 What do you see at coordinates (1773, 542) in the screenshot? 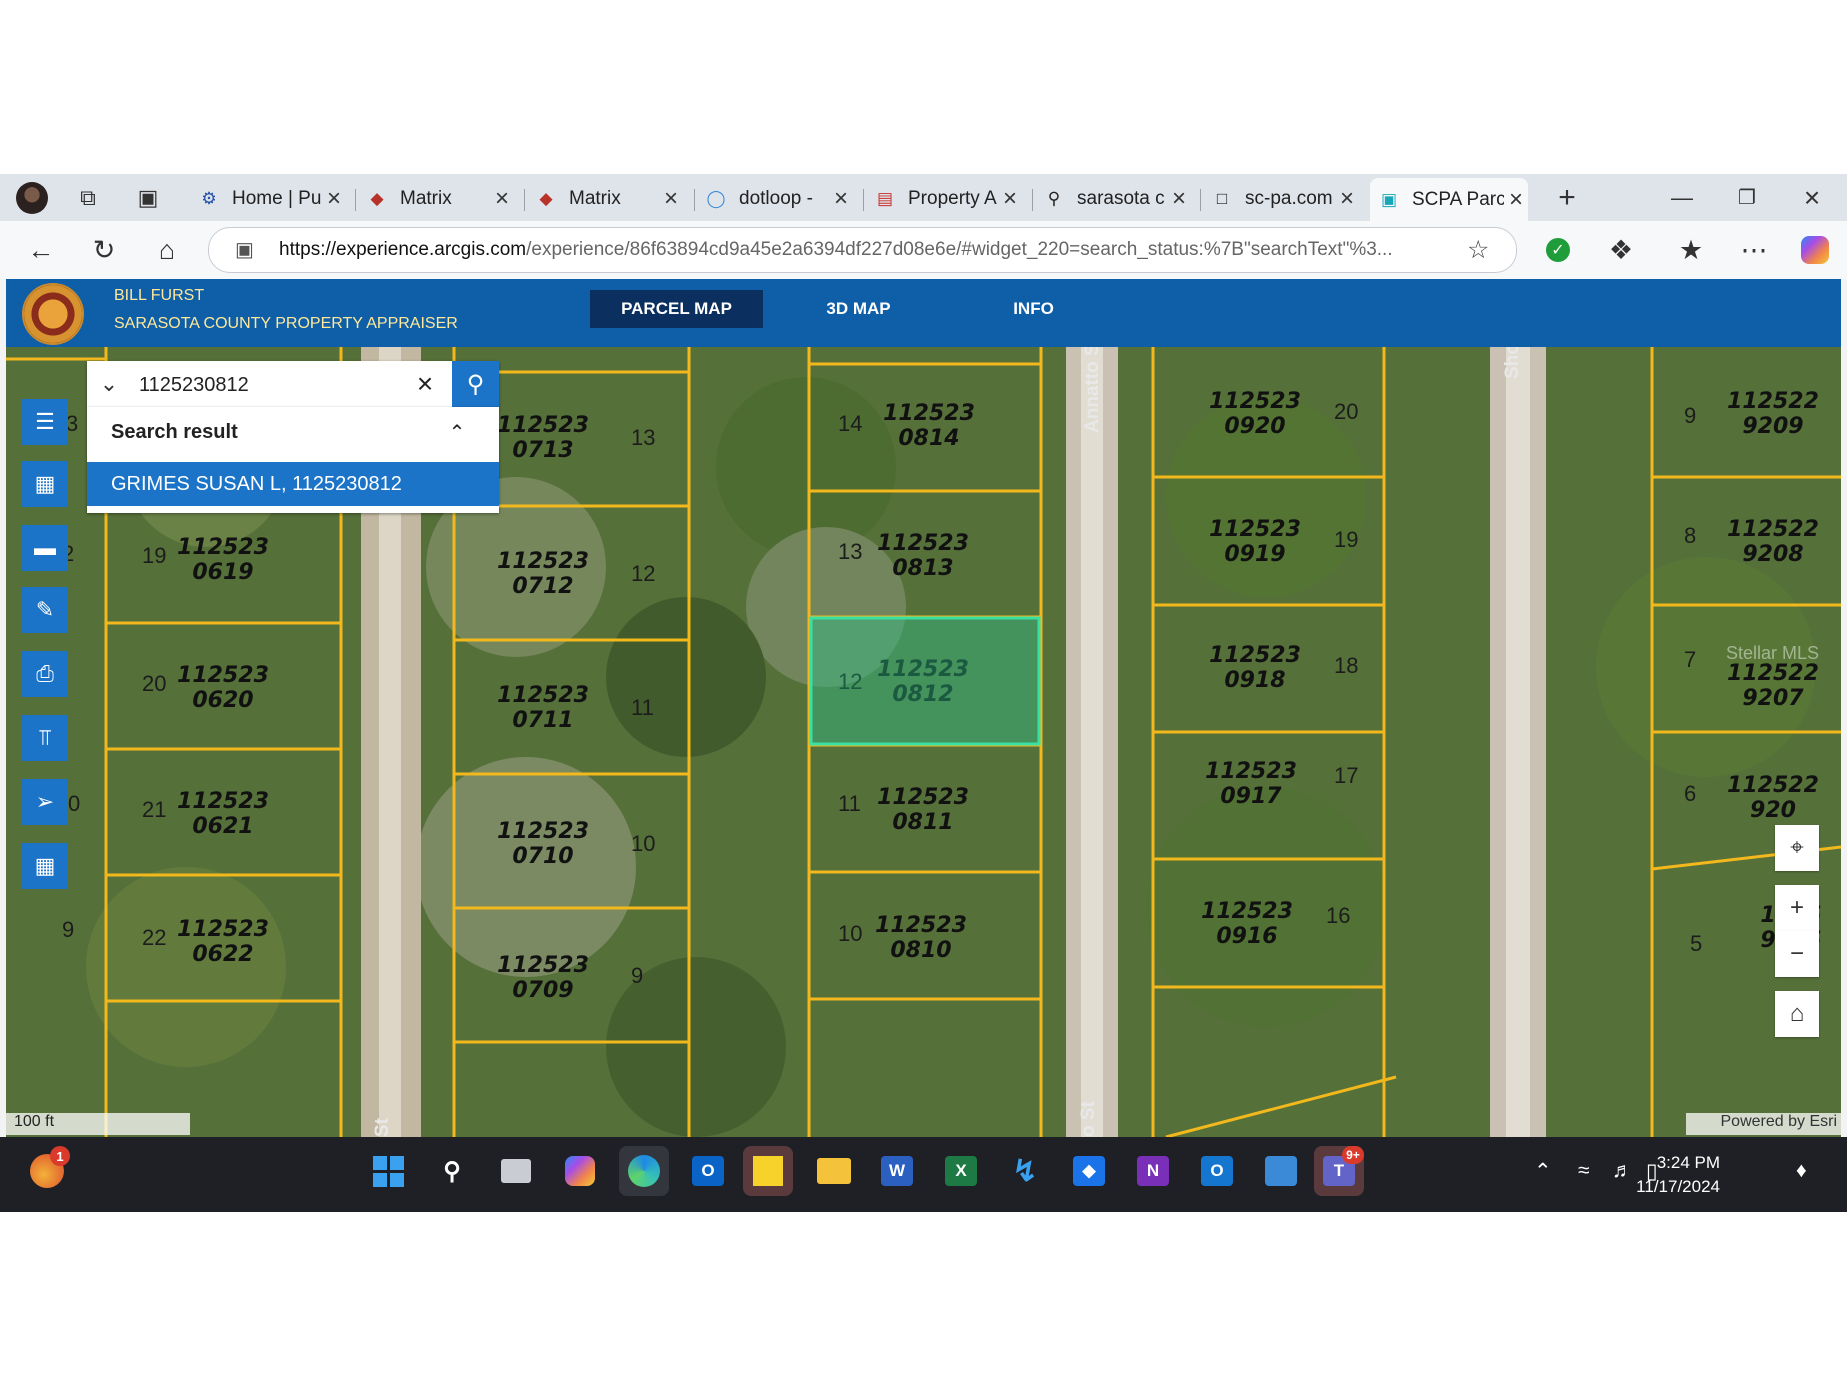
I see `parcel-label-9208: 112522 9208` at bounding box center [1773, 542].